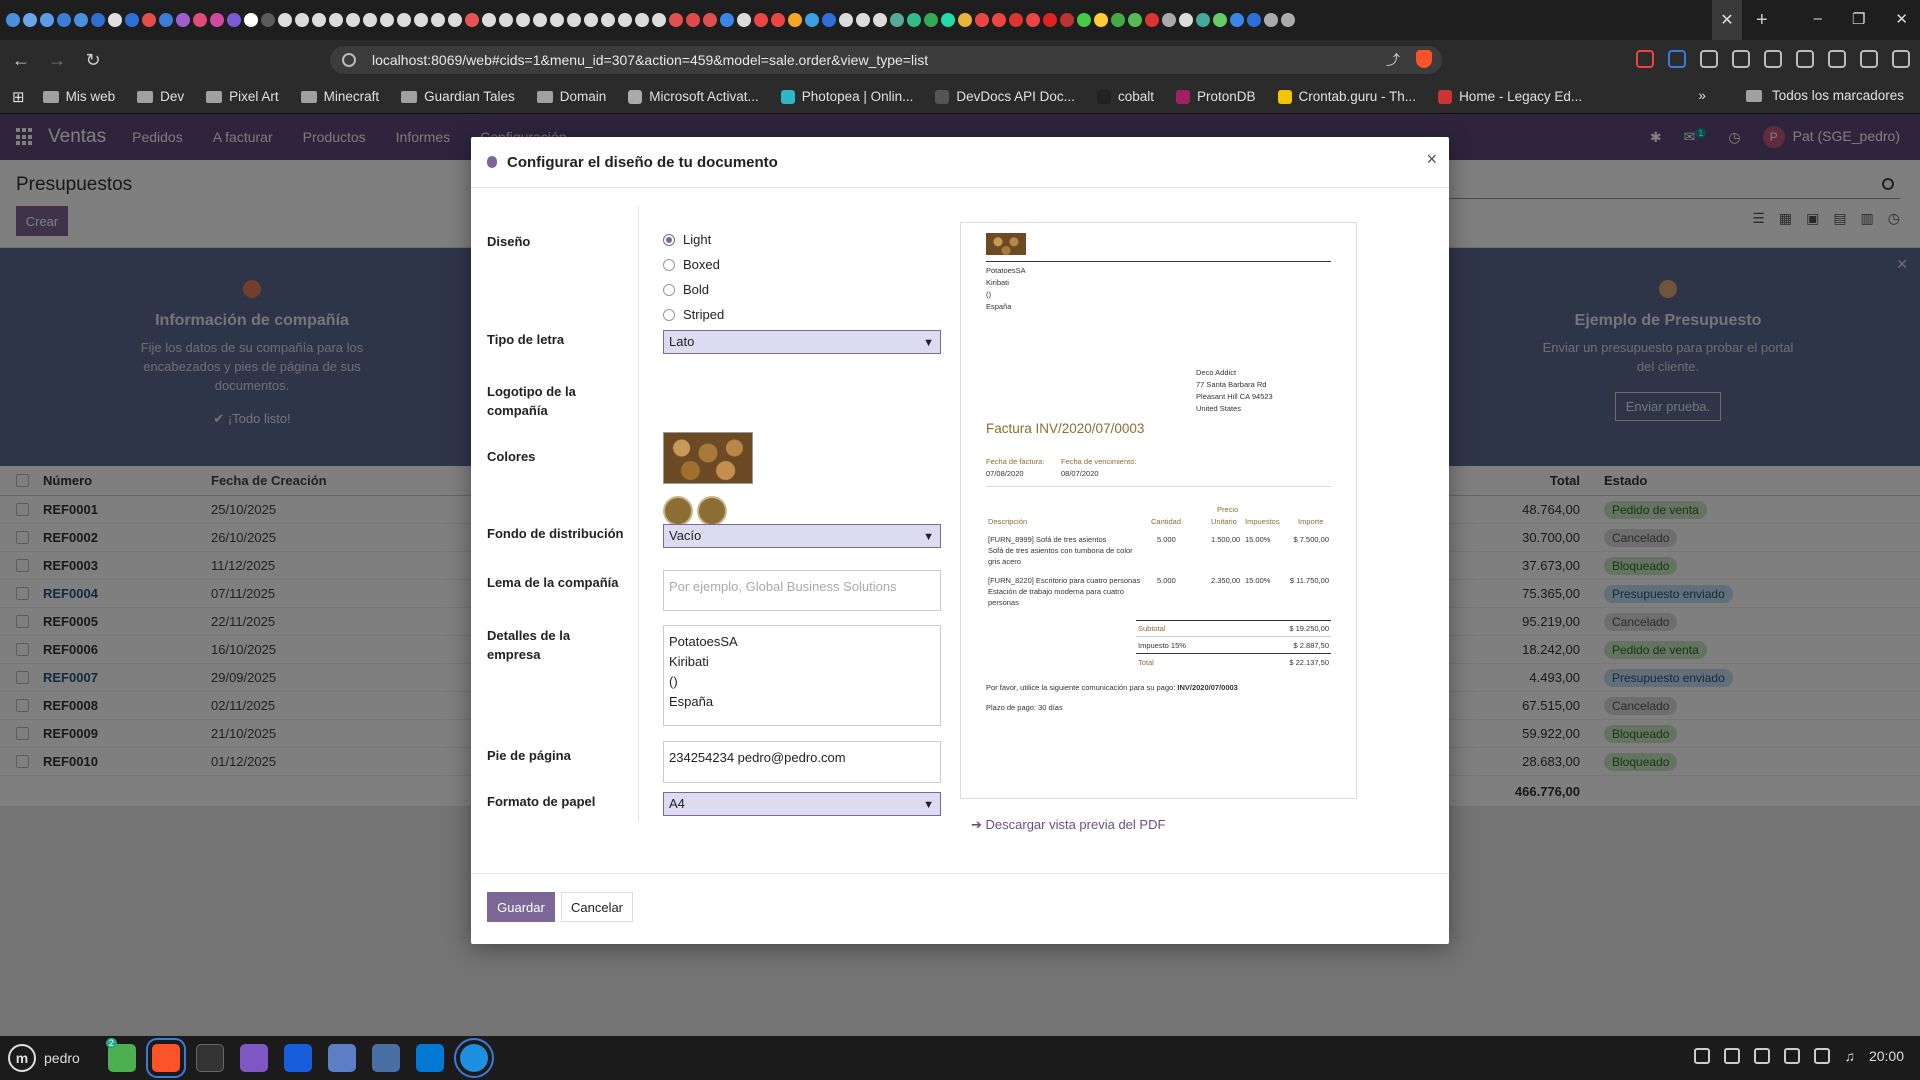 The image size is (1920, 1080). I want to click on close-icon: ×, so click(1431, 159).